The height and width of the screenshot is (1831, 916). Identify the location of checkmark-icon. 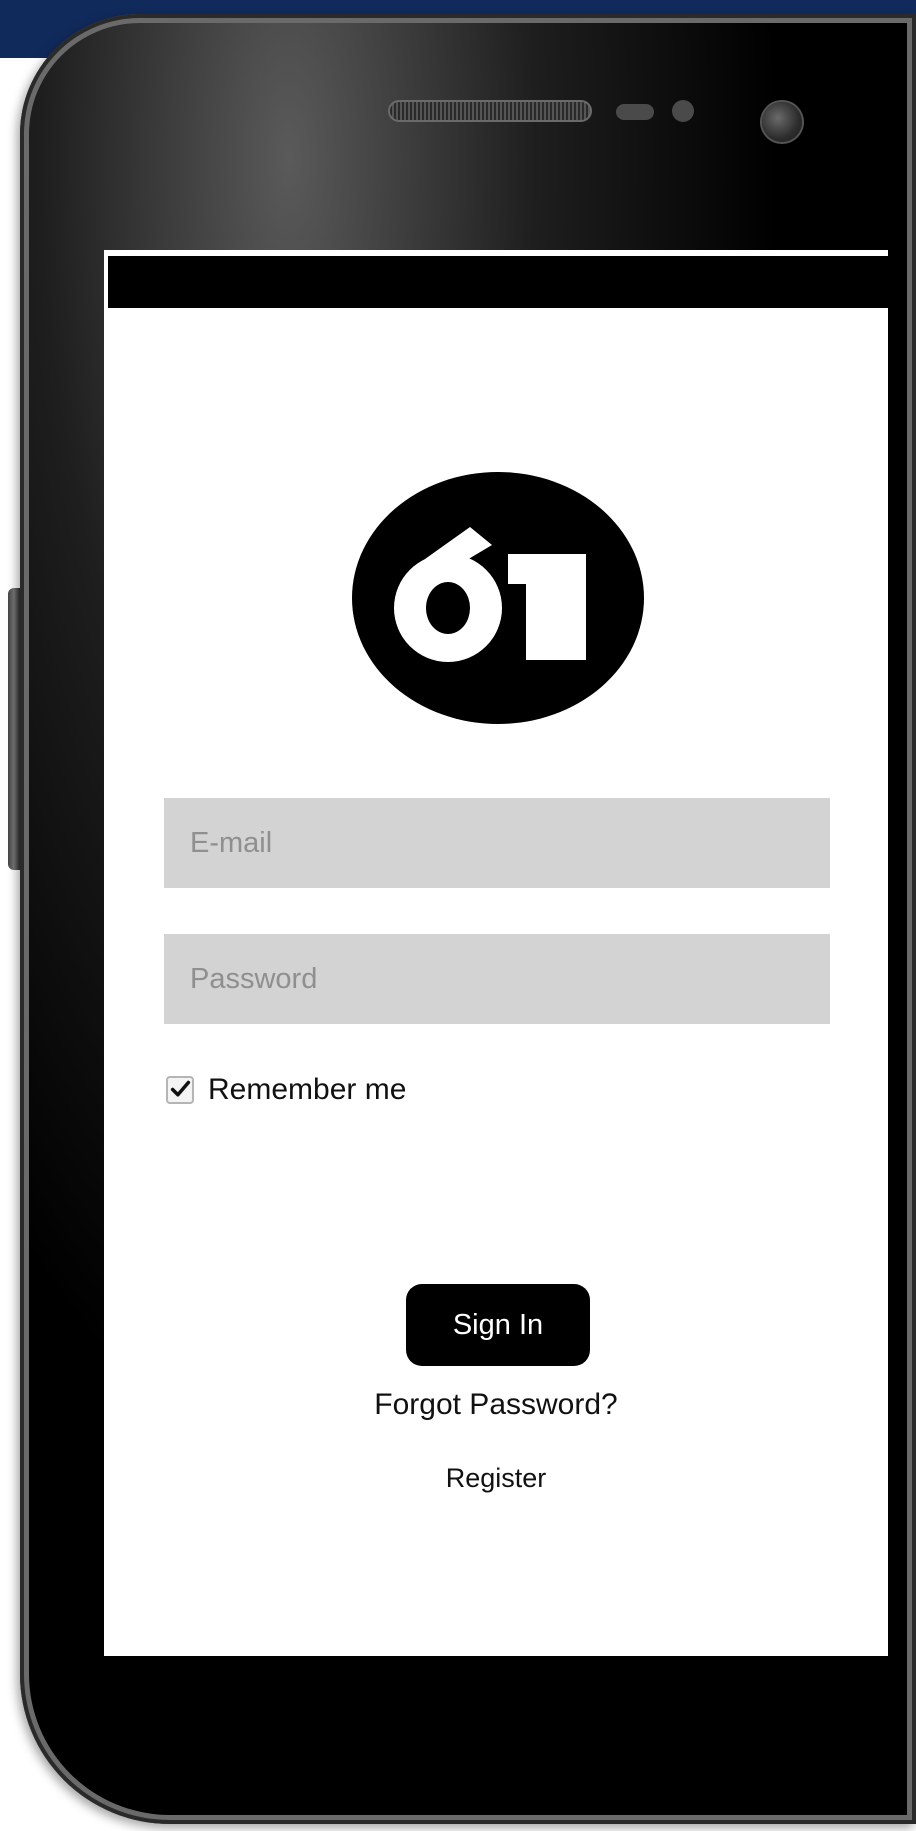
(180, 1088).